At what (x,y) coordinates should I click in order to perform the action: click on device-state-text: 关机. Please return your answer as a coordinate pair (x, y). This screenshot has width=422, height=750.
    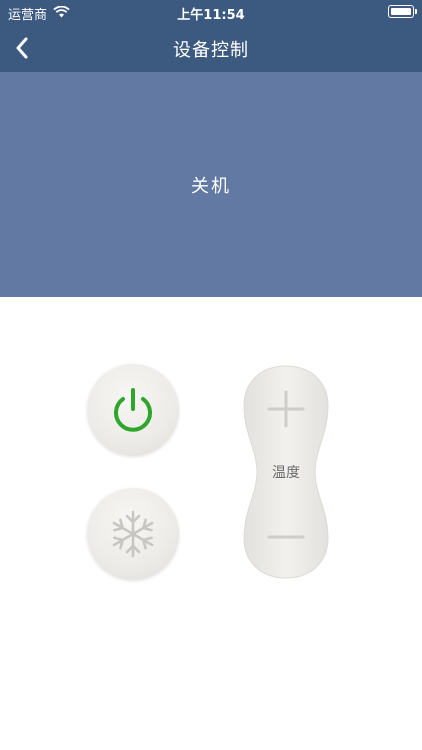
    Looking at the image, I should click on (211, 186).